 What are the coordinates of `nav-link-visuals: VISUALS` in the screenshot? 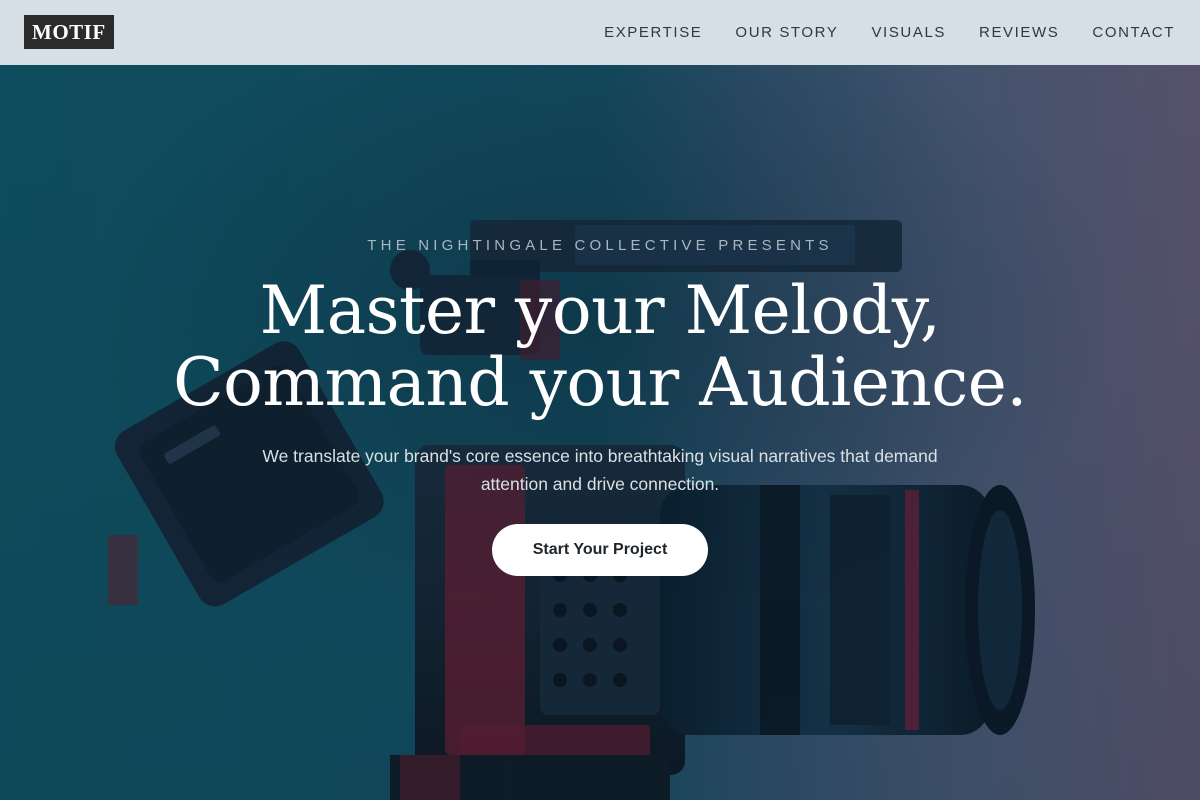 It's located at (908, 32).